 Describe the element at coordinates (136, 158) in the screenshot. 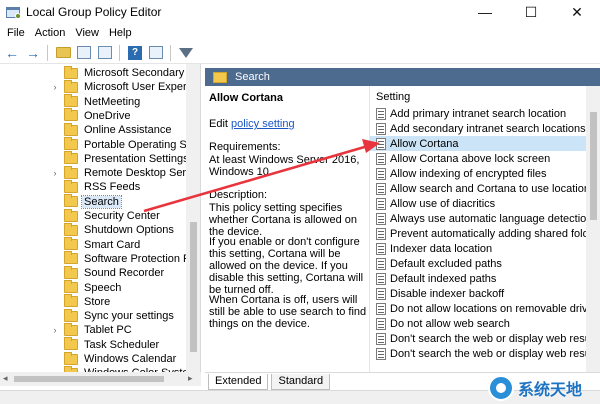

I see `tree-item-label: Presentation Settings` at that location.